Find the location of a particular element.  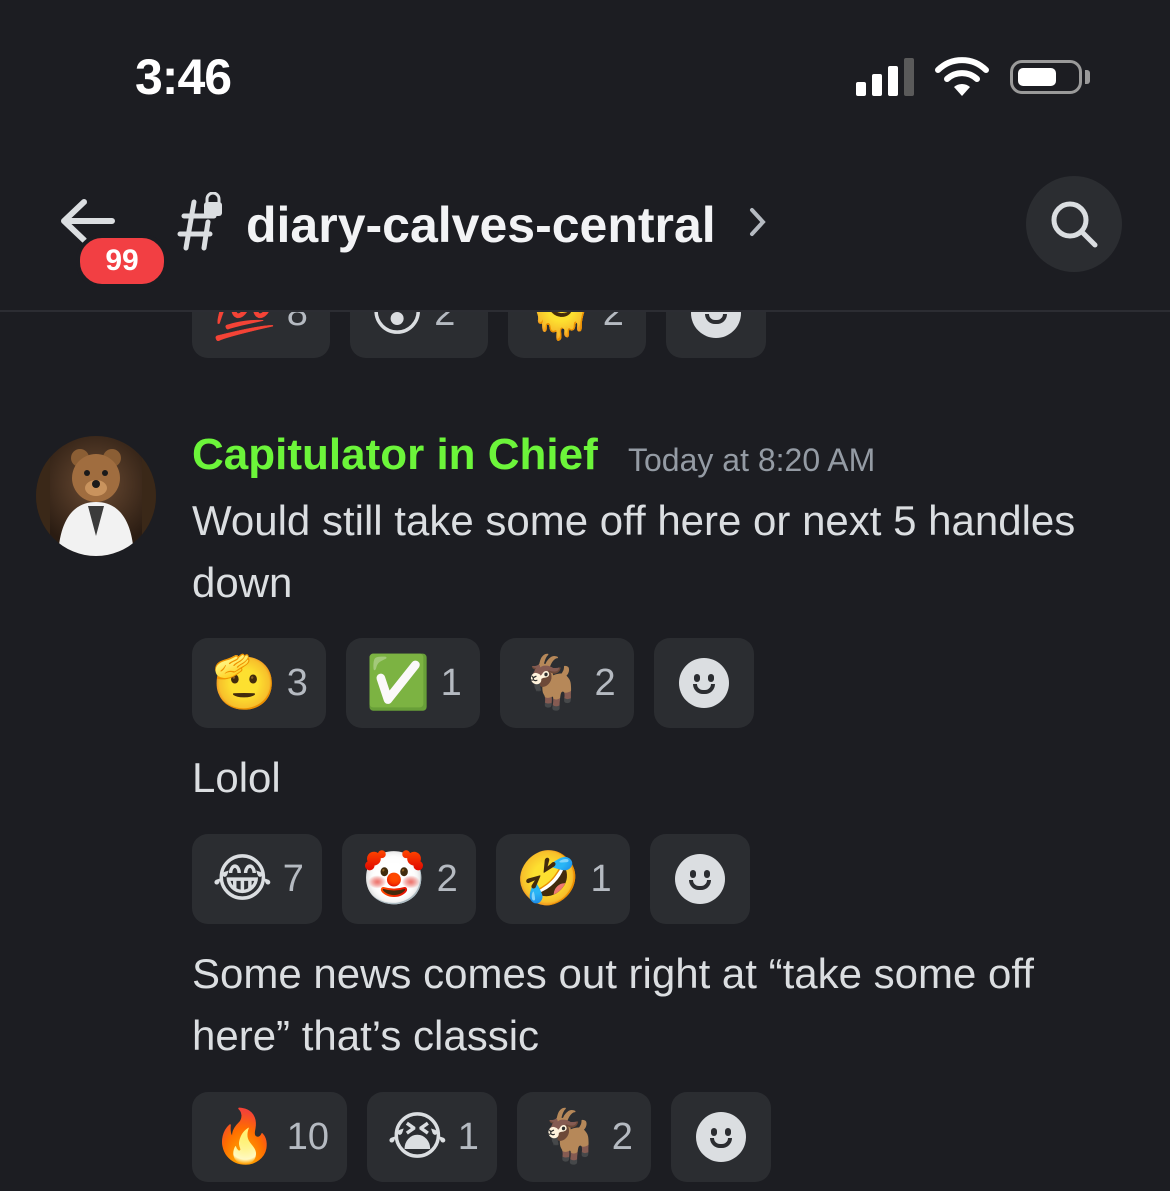

signal-icon is located at coordinates (886, 77).